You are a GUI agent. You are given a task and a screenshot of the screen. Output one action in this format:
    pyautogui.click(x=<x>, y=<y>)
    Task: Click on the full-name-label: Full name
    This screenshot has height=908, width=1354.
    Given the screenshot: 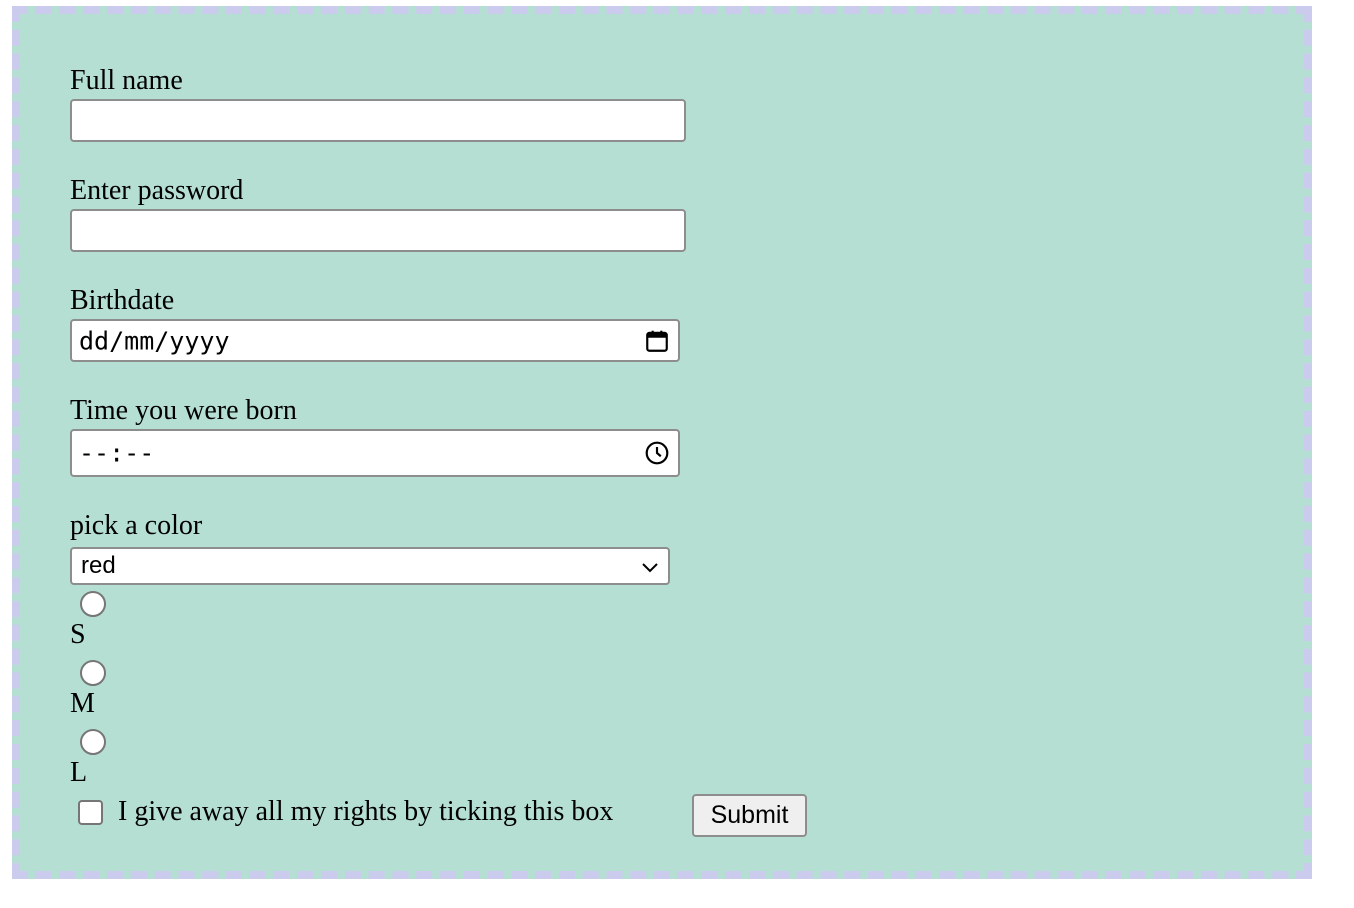 What is the action you would take?
    pyautogui.click(x=126, y=80)
    